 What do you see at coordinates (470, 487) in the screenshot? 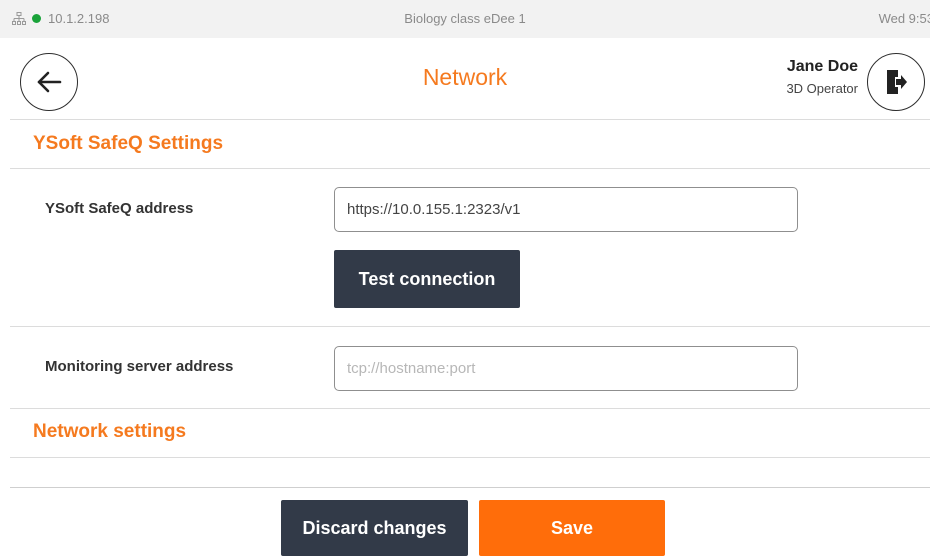
I see `footer-divider` at bounding box center [470, 487].